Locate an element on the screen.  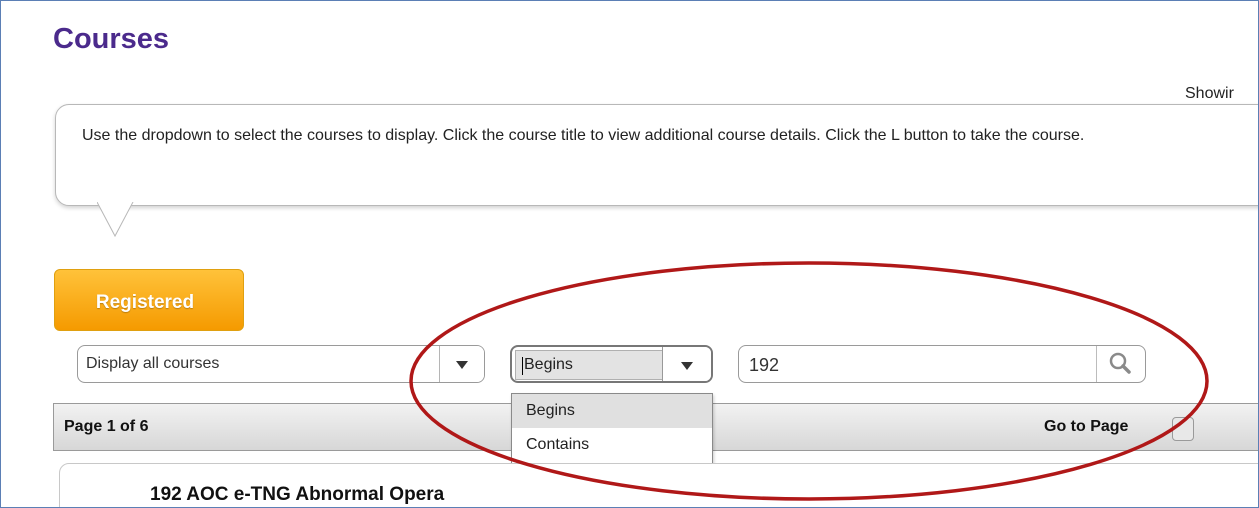
display-select-value: Display all courses is located at coordinates (153, 363).